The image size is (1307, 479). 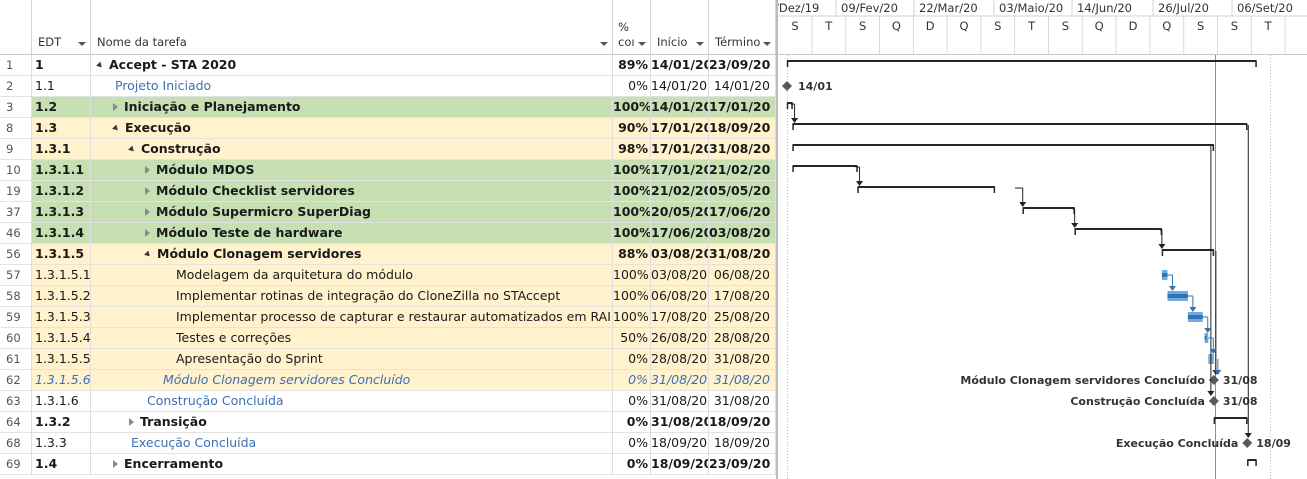 What do you see at coordinates (16, 254) in the screenshot?
I see `row-id-cell: 56` at bounding box center [16, 254].